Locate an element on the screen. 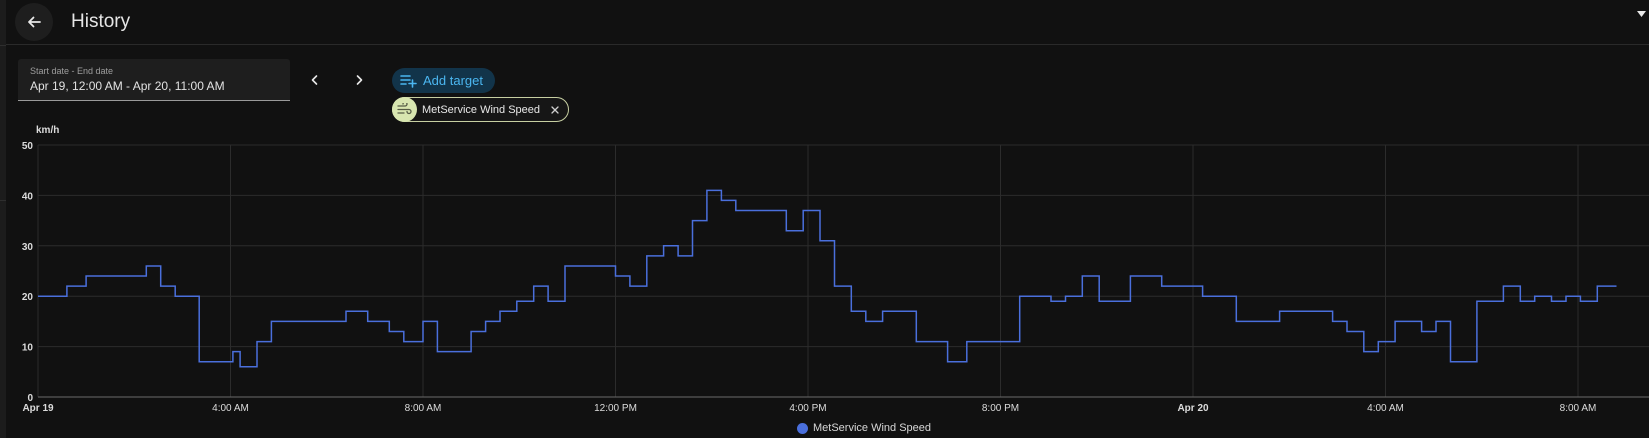 The height and width of the screenshot is (438, 1649). x-tick-label: 12:00 PM is located at coordinates (615, 408).